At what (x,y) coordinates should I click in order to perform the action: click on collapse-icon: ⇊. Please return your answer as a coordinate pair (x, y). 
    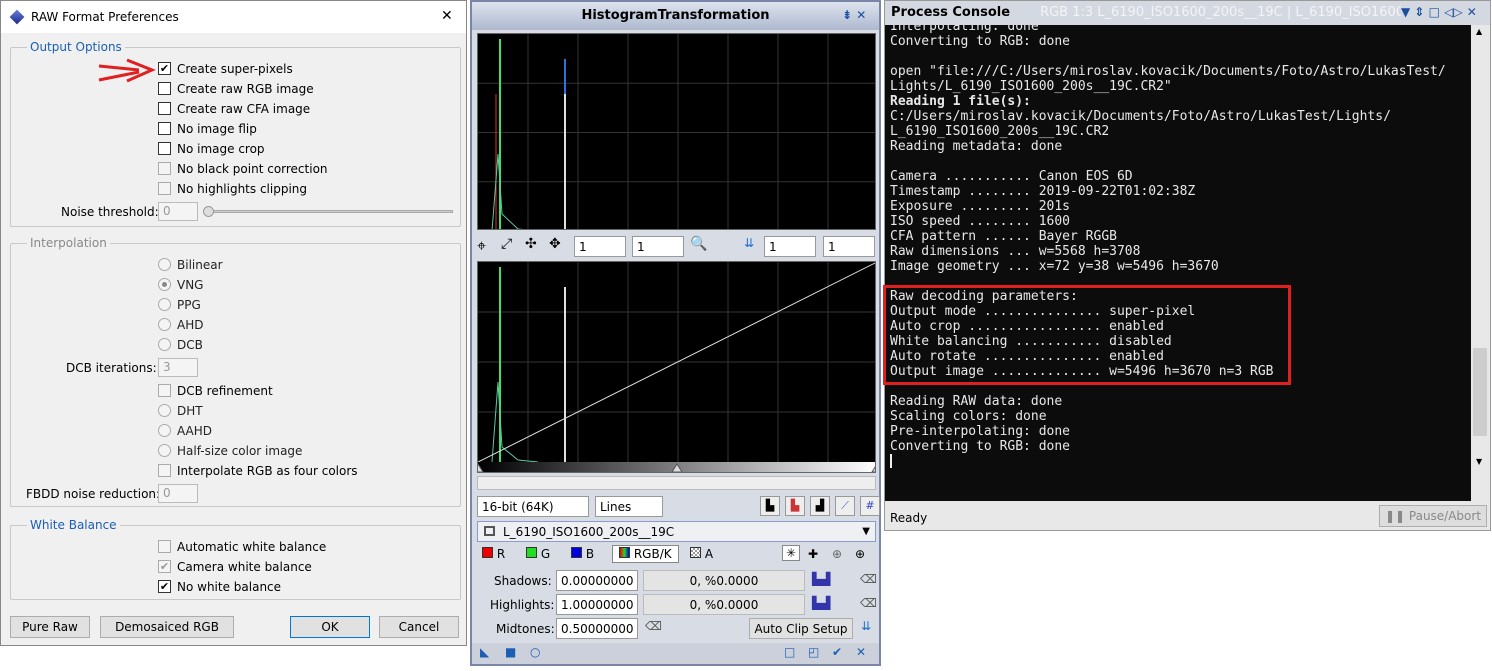
    Looking at the image, I should click on (749, 243).